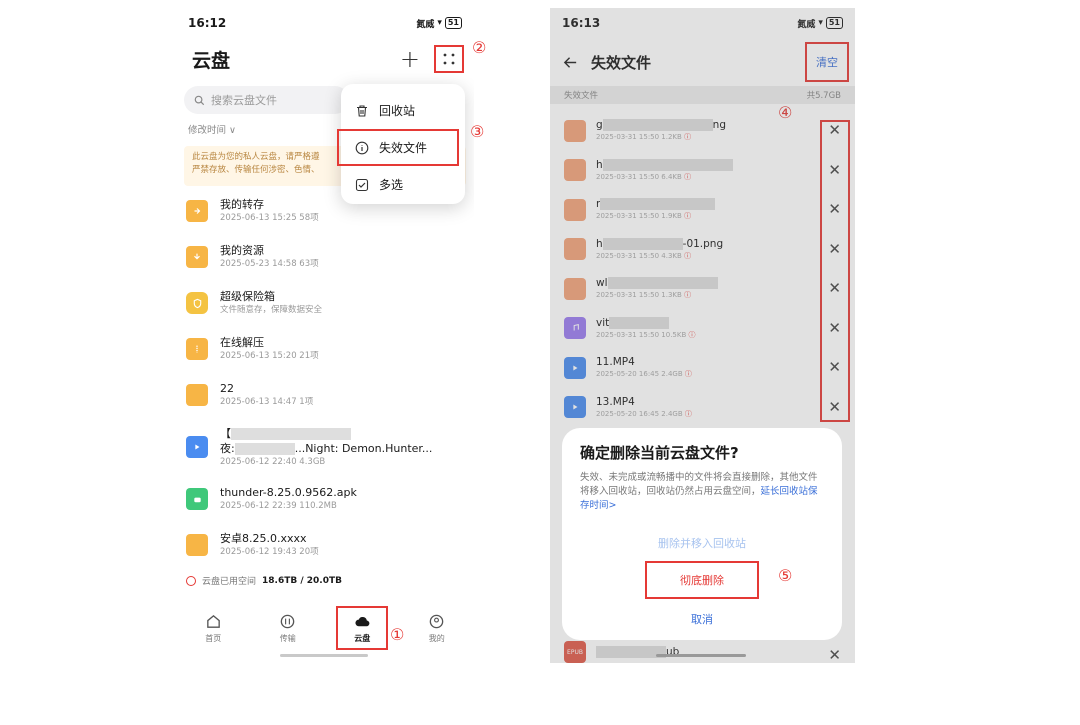 The width and height of the screenshot is (1080, 725). I want to click on storage-usage: 云盘已用空间 18.6TB / 20.0TB, so click(264, 580).